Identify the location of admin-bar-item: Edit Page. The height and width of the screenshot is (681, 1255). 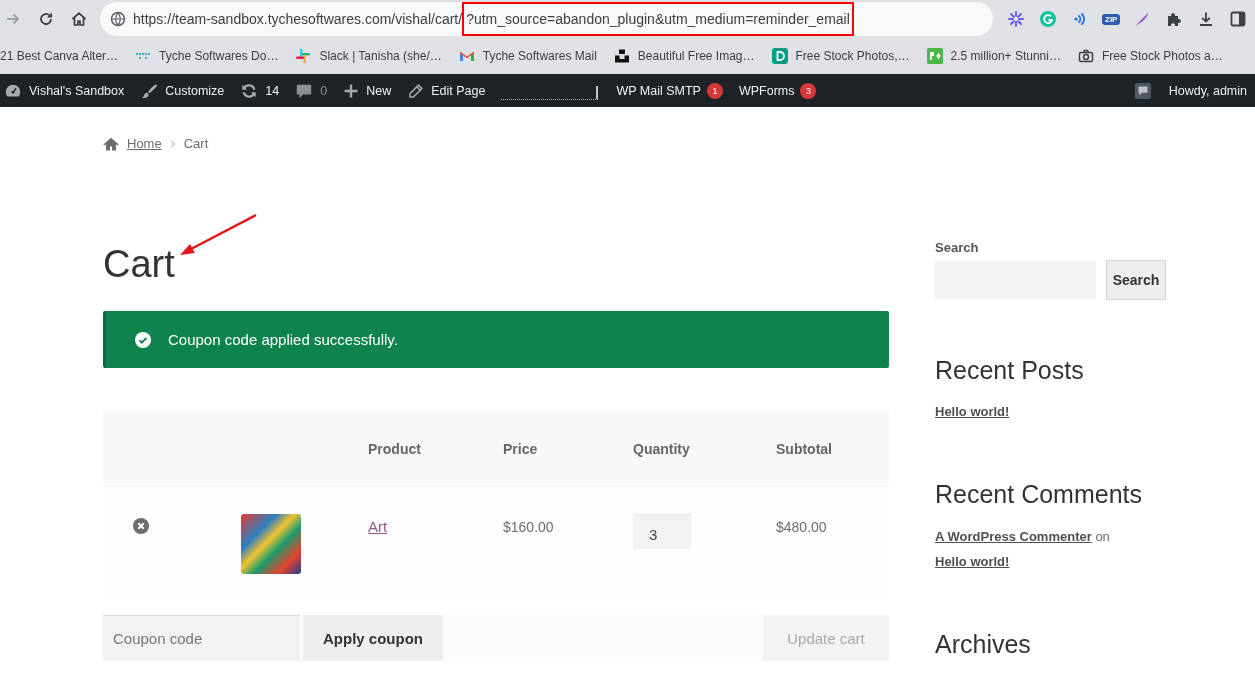
(446, 91).